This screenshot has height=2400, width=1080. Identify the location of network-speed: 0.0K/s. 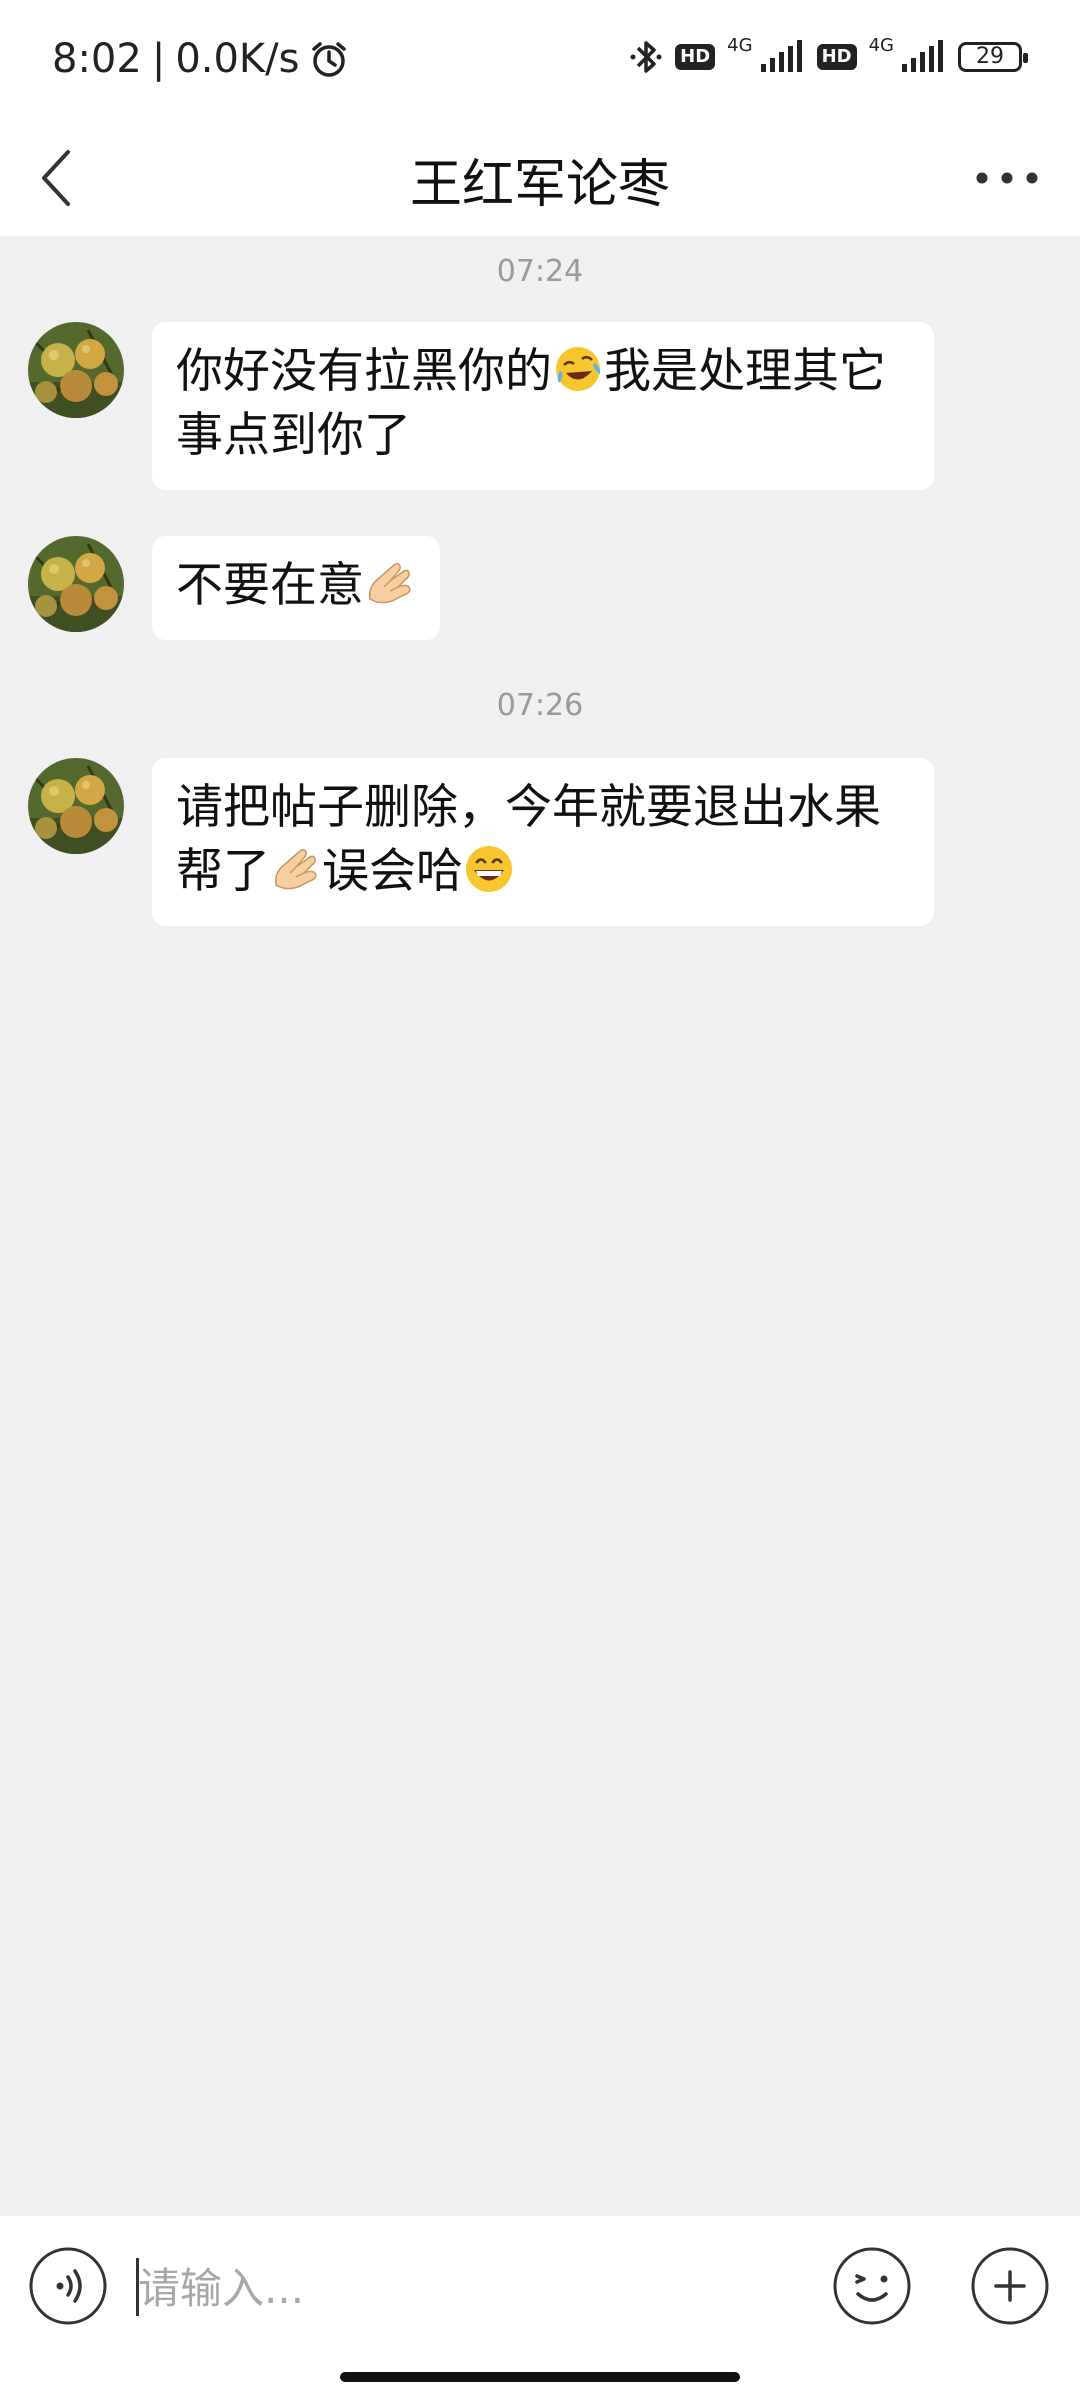
(237, 59).